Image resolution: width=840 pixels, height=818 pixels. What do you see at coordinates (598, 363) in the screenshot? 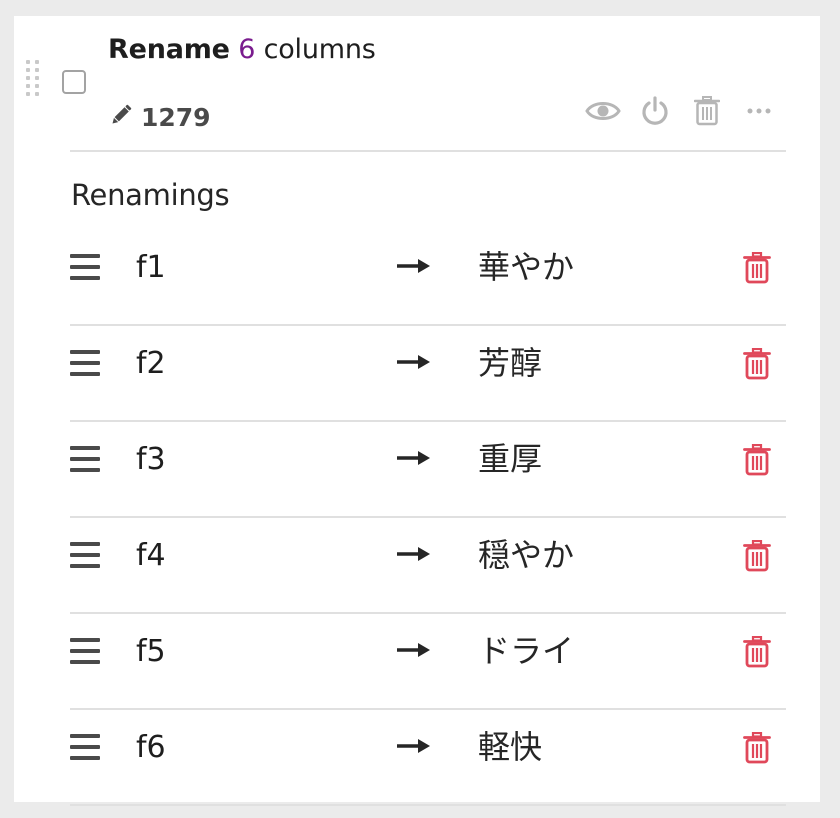
I see `to-column-field: 芳醇` at bounding box center [598, 363].